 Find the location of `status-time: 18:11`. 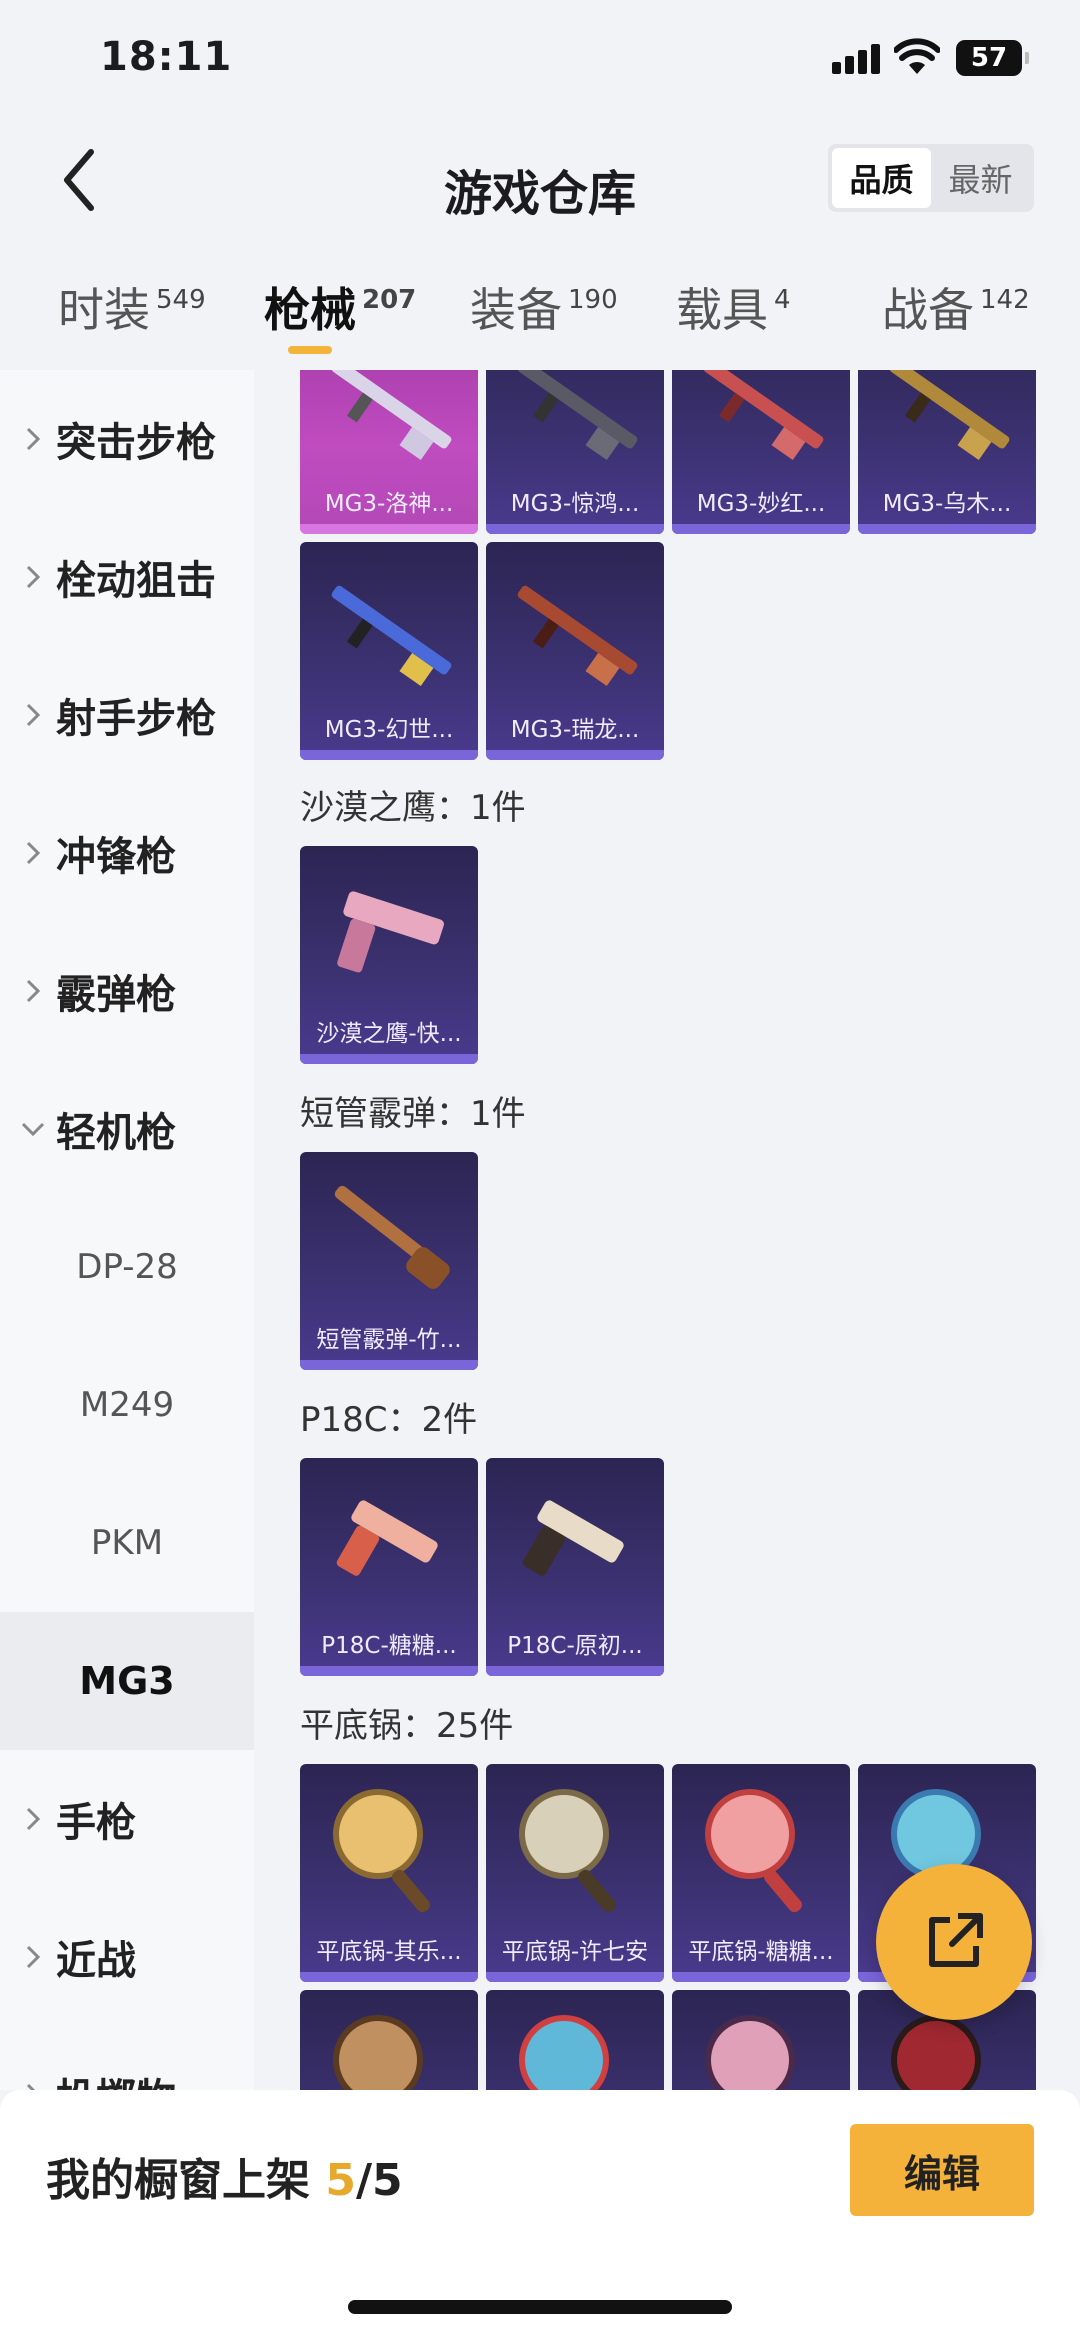

status-time: 18:11 is located at coordinates (166, 57).